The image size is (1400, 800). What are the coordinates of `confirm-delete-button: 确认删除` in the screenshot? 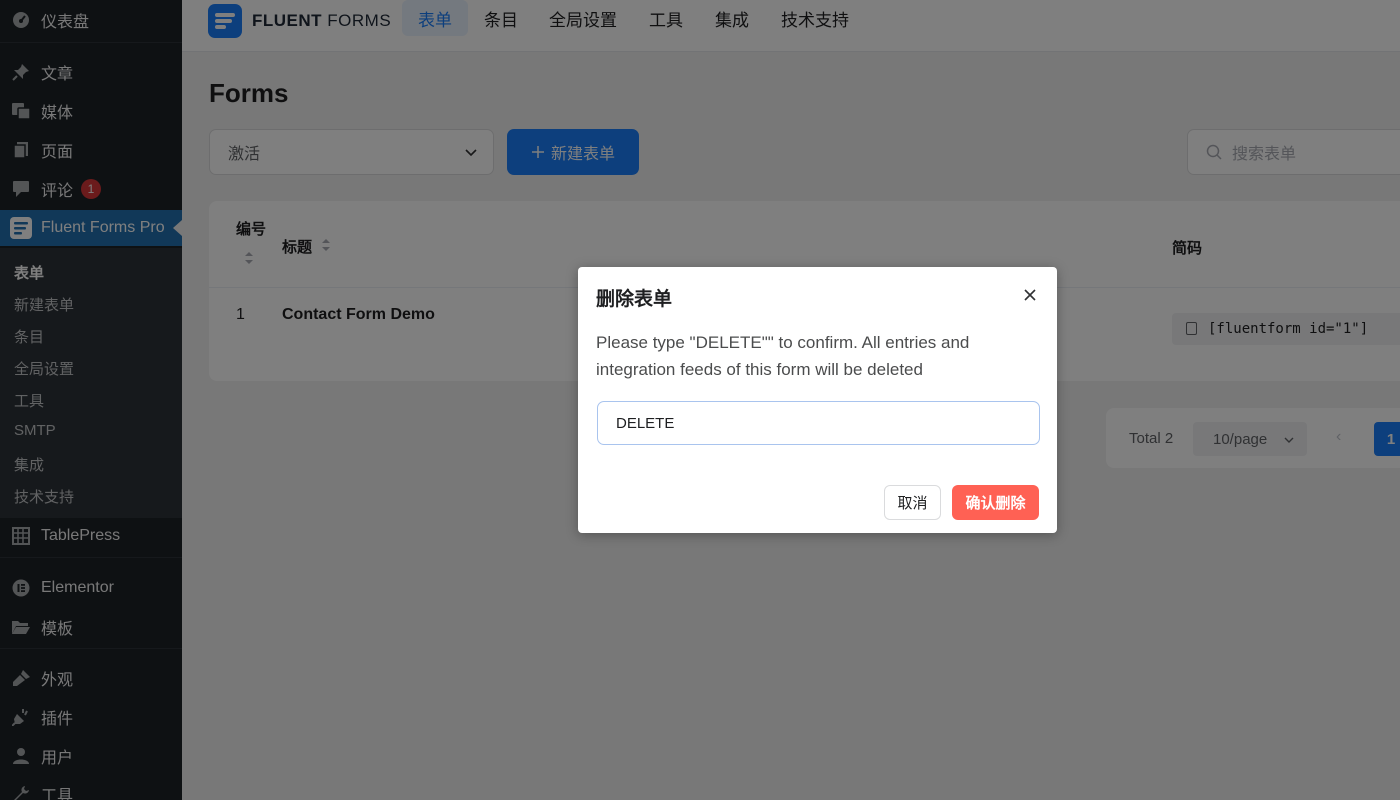 It's located at (995, 502).